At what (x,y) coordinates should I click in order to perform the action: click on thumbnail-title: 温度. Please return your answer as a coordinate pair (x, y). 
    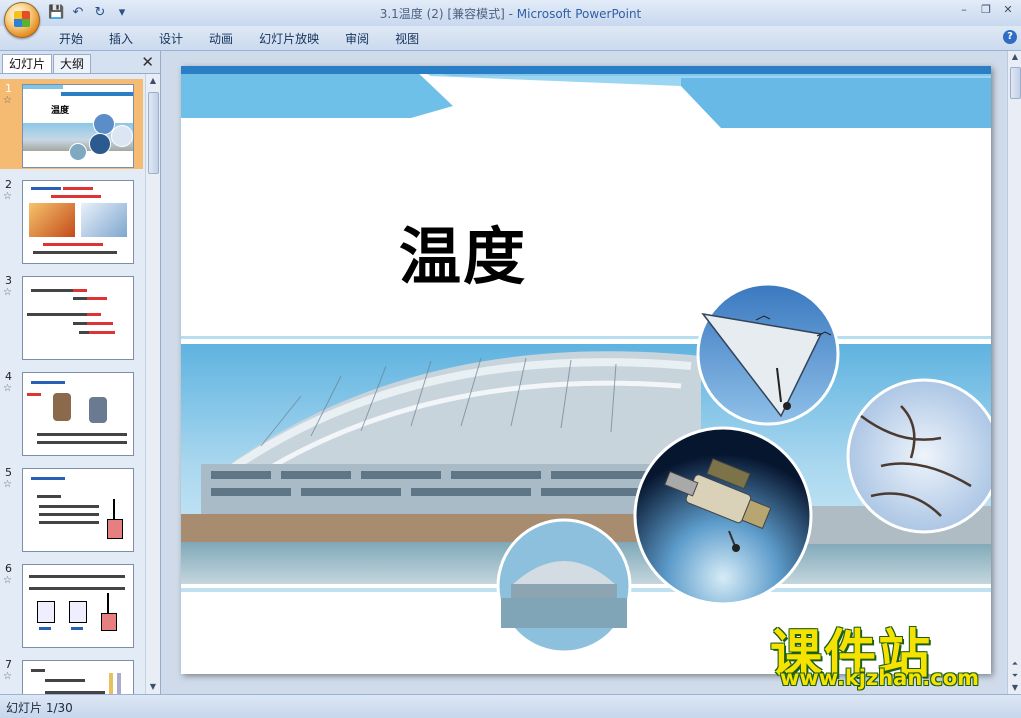
    Looking at the image, I should click on (60, 111).